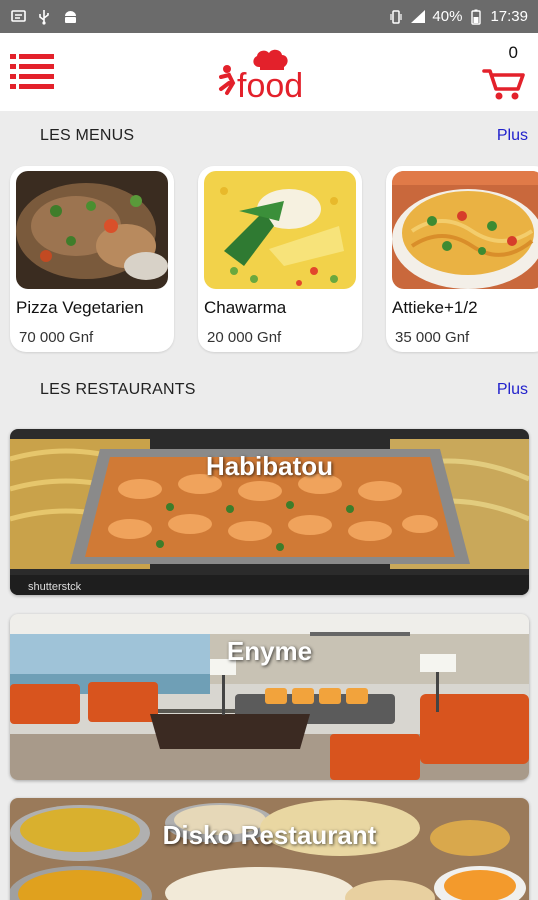 This screenshot has height=900, width=538. I want to click on usb-icon, so click(44, 17).